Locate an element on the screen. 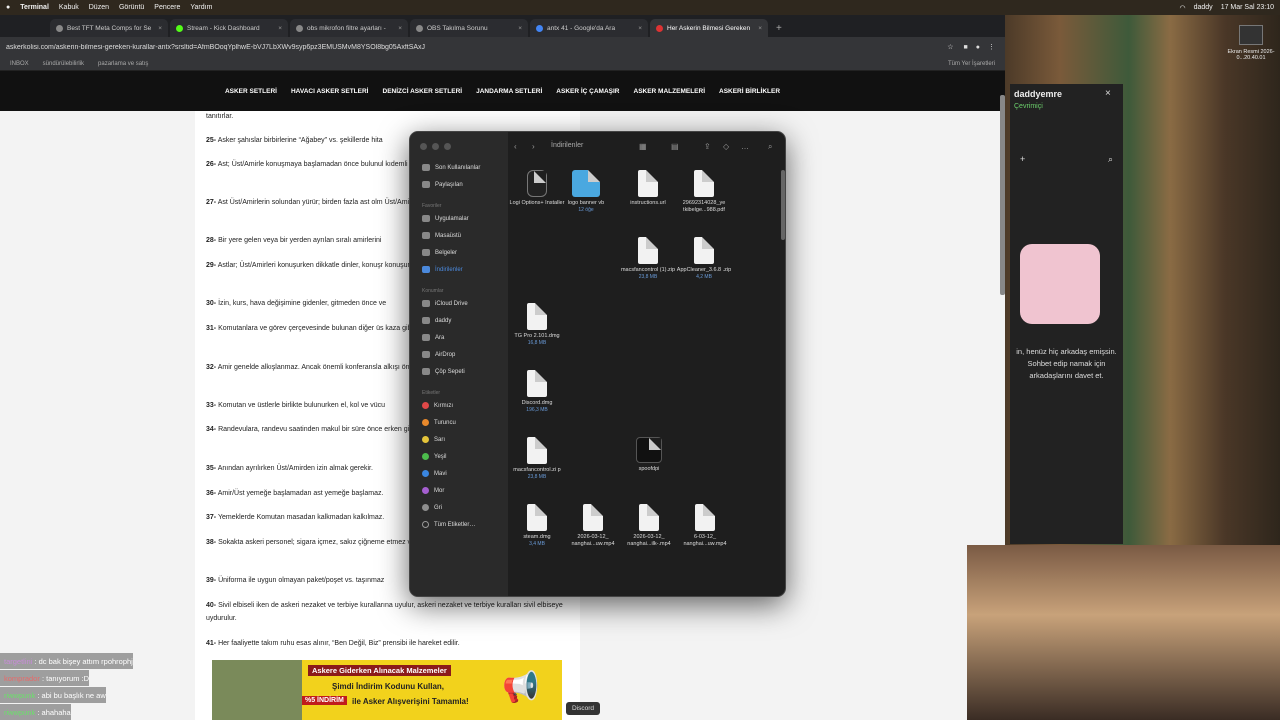  nav-jandarma: JANDARMA SETLERİ is located at coordinates (509, 91).